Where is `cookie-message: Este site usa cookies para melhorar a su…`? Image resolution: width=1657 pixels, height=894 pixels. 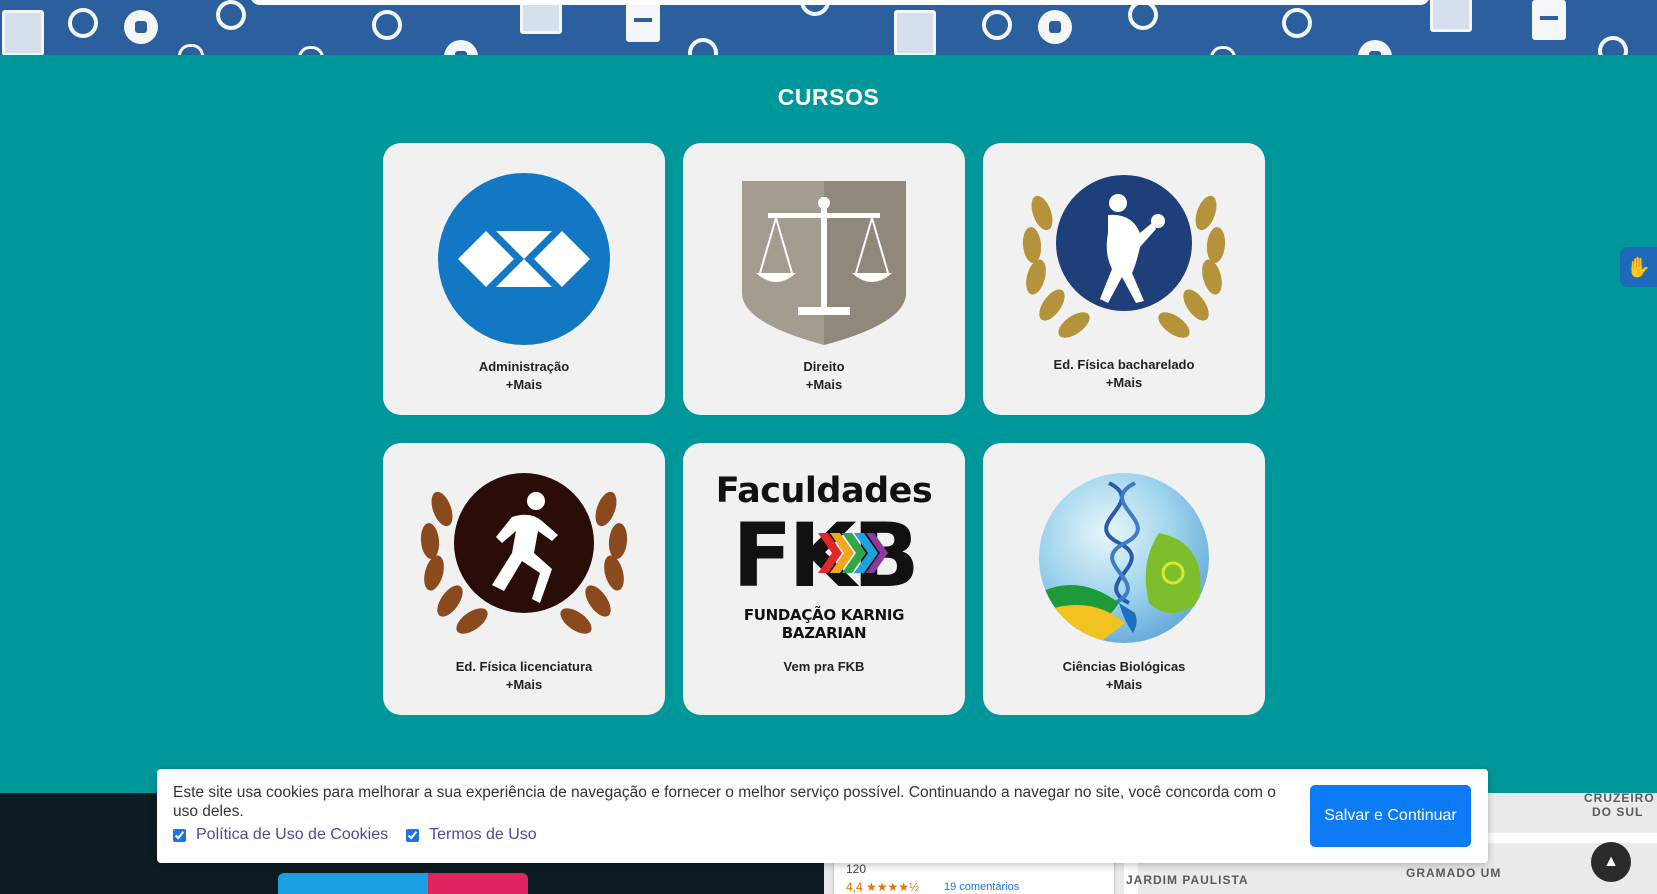 cookie-message: Este site usa cookies para melhorar a su… is located at coordinates (724, 802).